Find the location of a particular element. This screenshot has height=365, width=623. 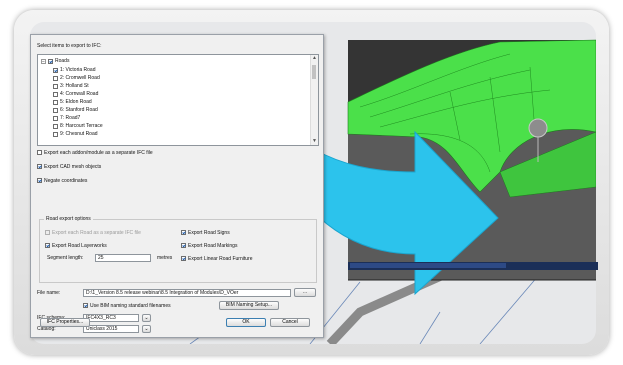

segment-length-unit: metres is located at coordinates (165, 258).